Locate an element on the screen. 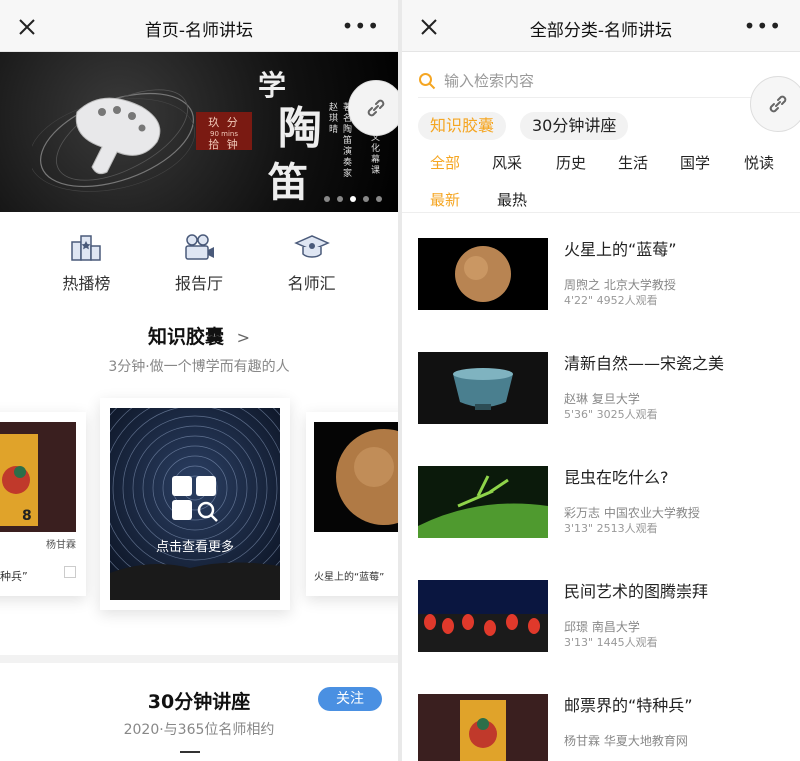 This screenshot has height=761, width=800. stamp-thumbnail is located at coordinates (483, 727).